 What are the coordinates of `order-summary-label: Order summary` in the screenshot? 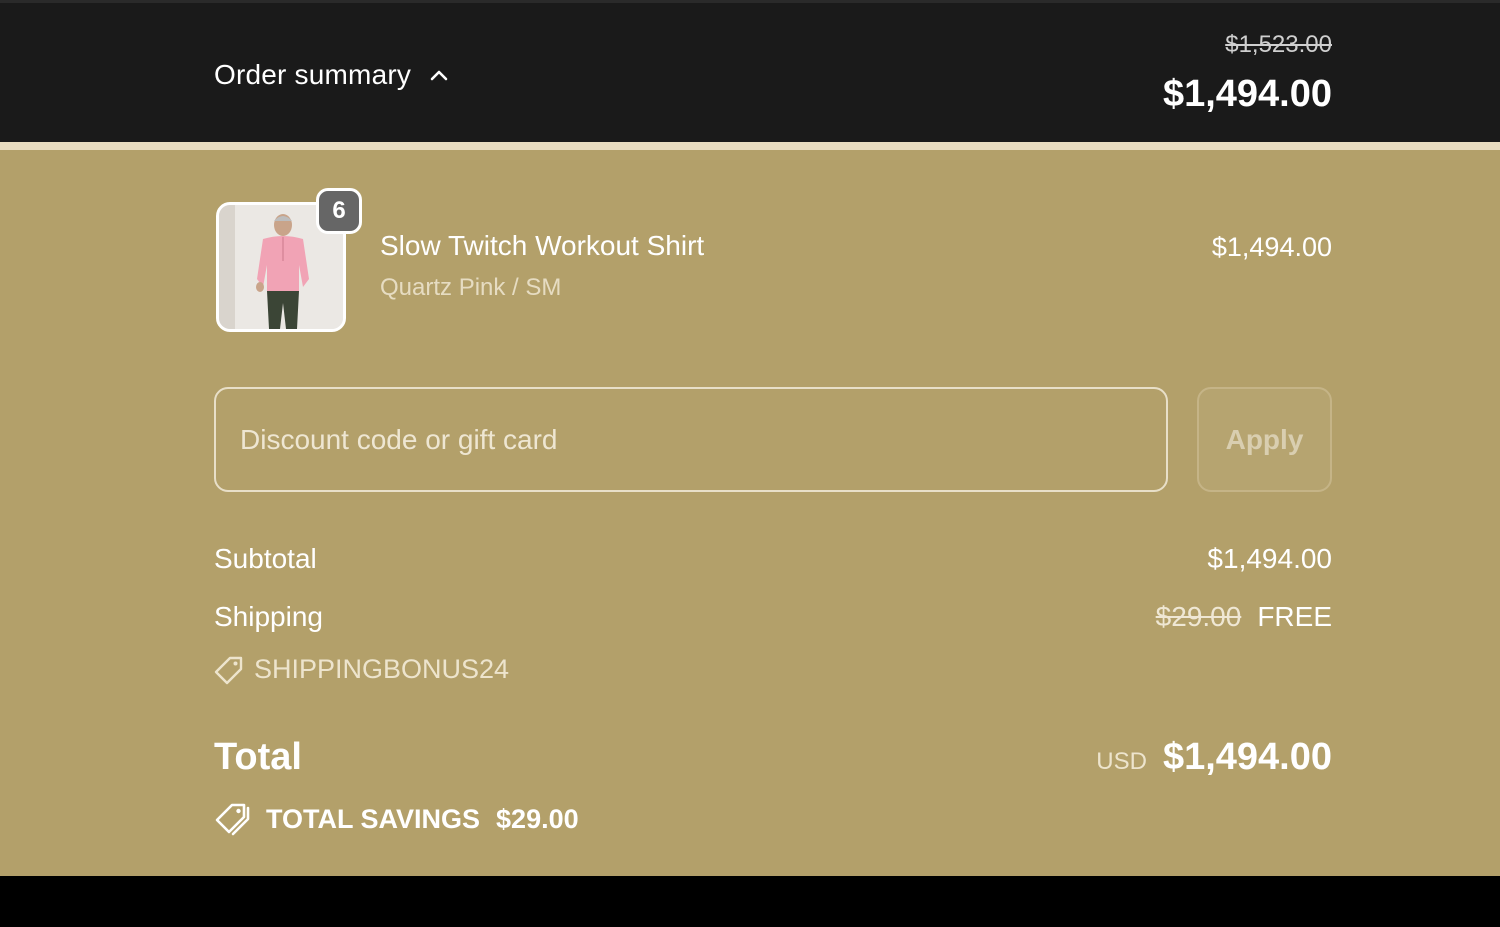 It's located at (313, 74).